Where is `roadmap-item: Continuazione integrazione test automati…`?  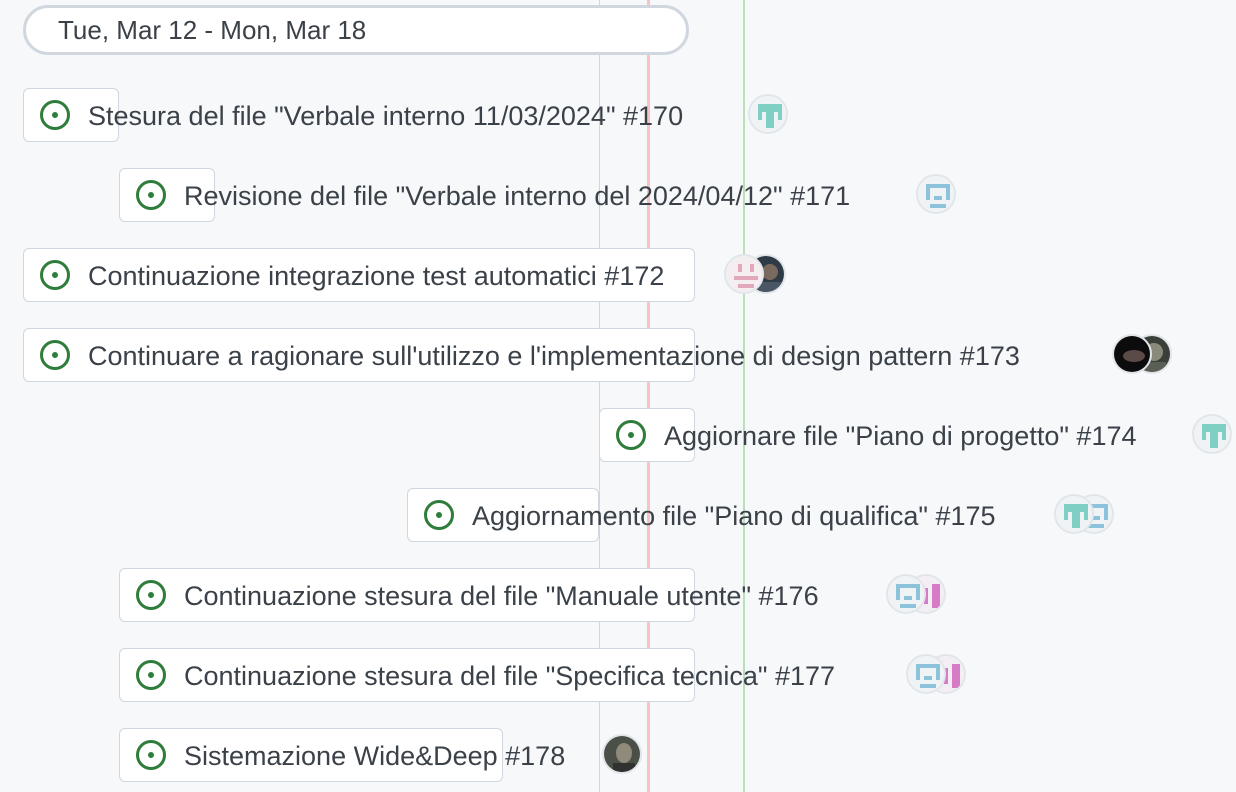 roadmap-item: Continuazione integrazione test automati… is located at coordinates (618, 276).